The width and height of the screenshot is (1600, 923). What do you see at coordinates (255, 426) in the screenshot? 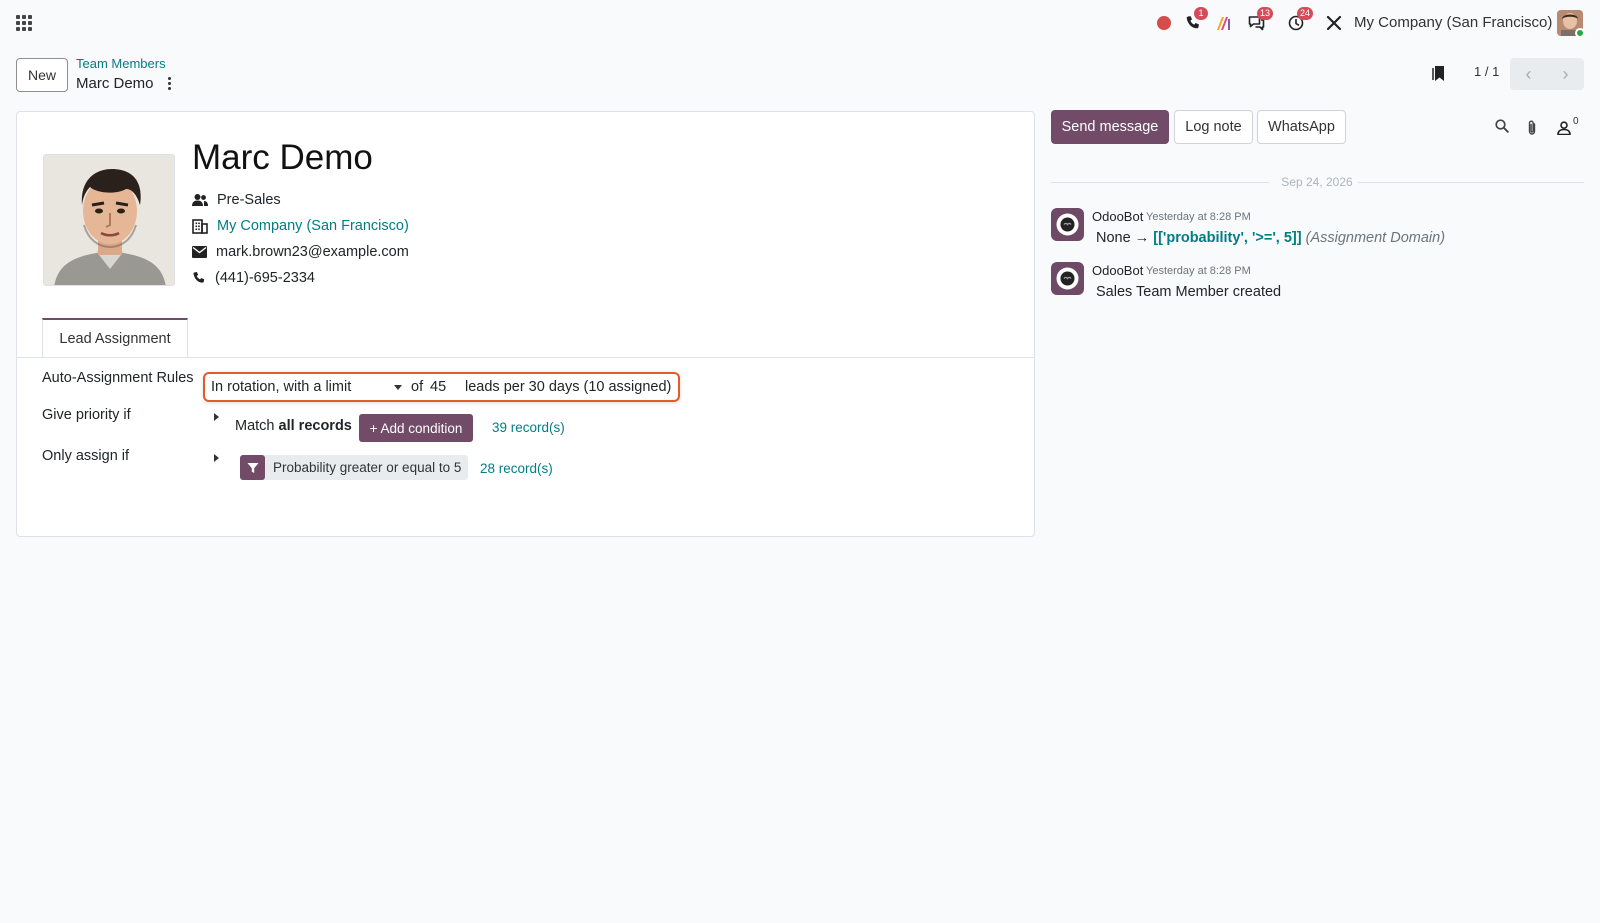
I see `match-prefix: Match` at bounding box center [255, 426].